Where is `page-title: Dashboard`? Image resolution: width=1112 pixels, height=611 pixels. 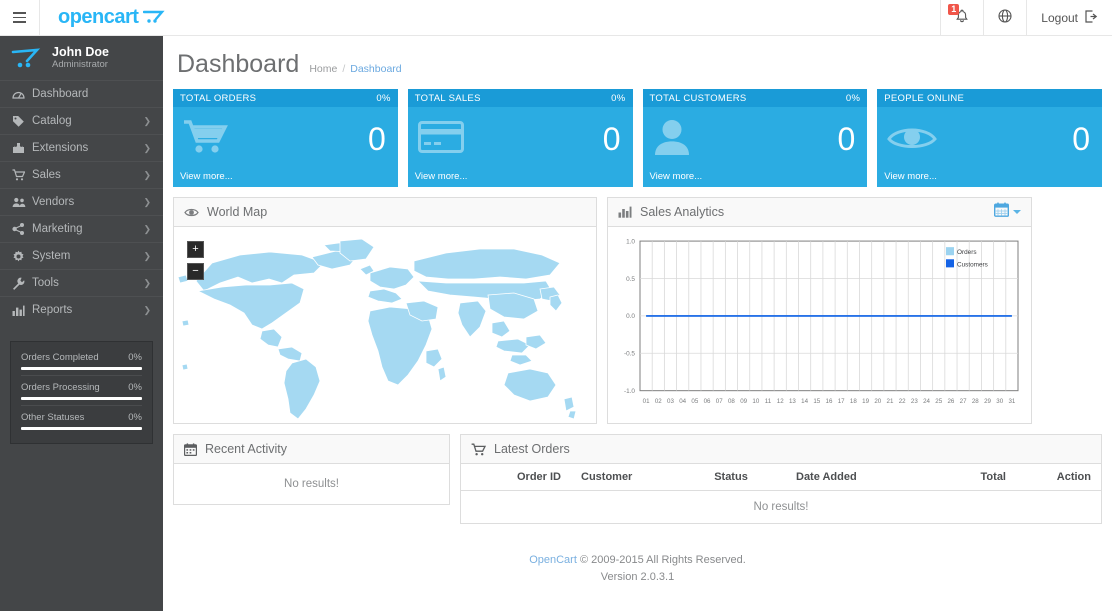
page-title: Dashboard is located at coordinates (238, 64).